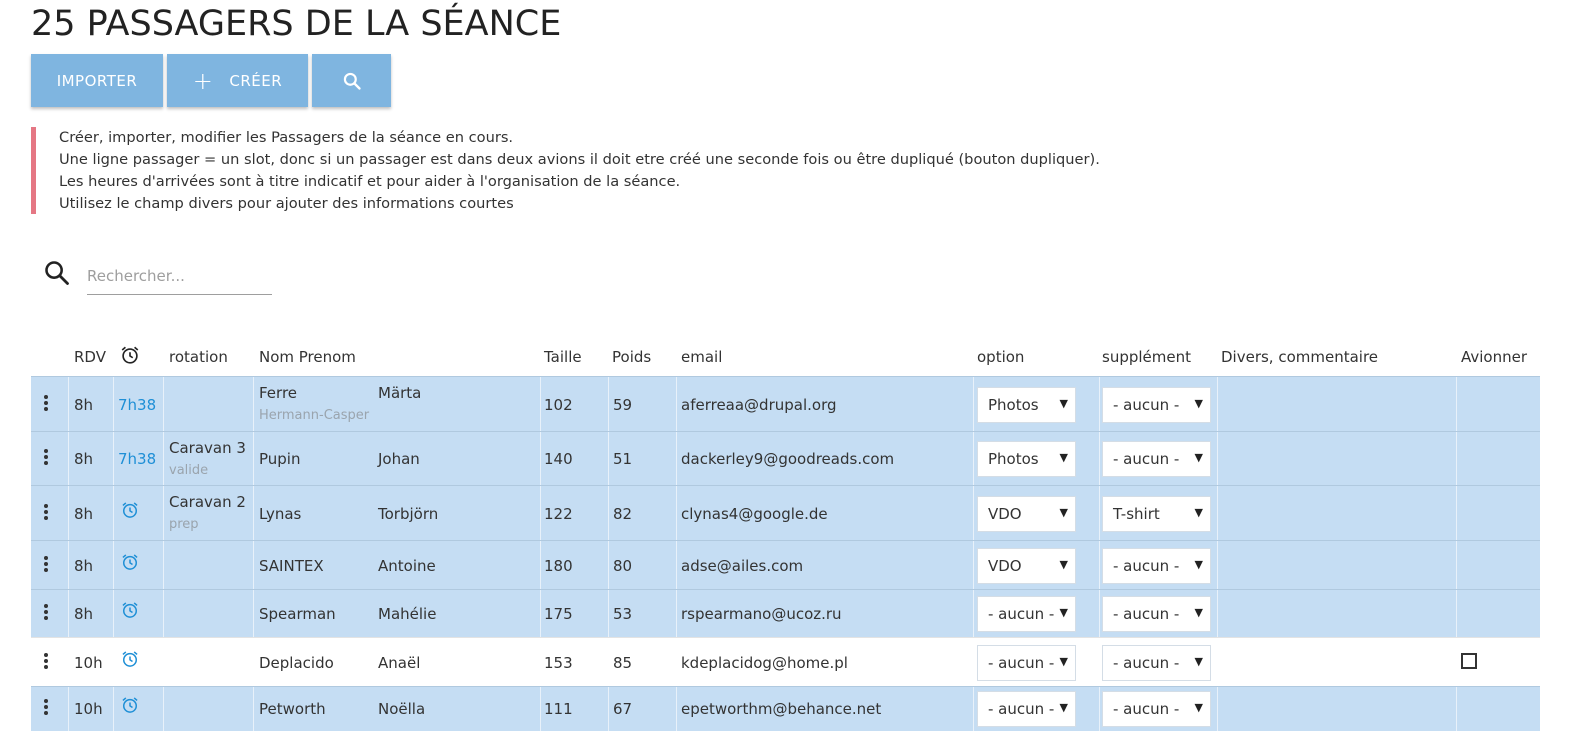 Image resolution: width=1581 pixels, height=736 pixels. I want to click on header-avionner: Avionner, so click(1494, 357).